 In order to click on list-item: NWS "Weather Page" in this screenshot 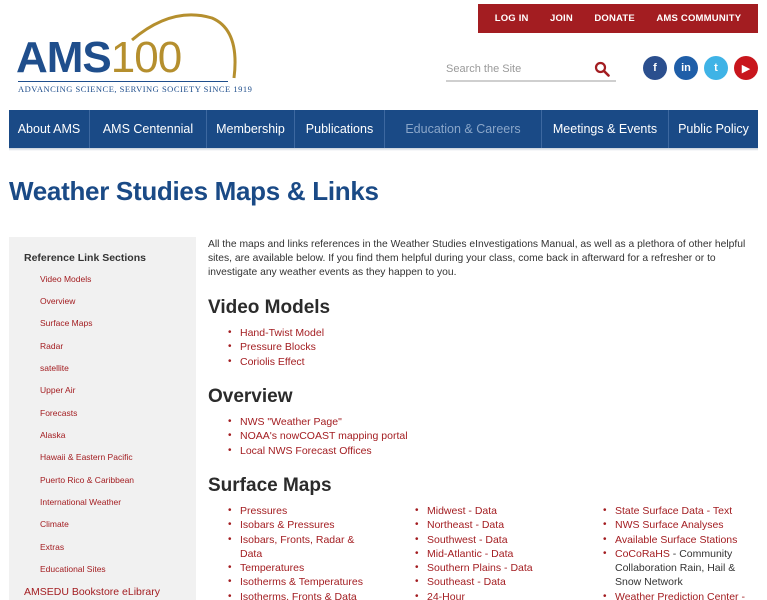, I will do `click(318, 422)`.